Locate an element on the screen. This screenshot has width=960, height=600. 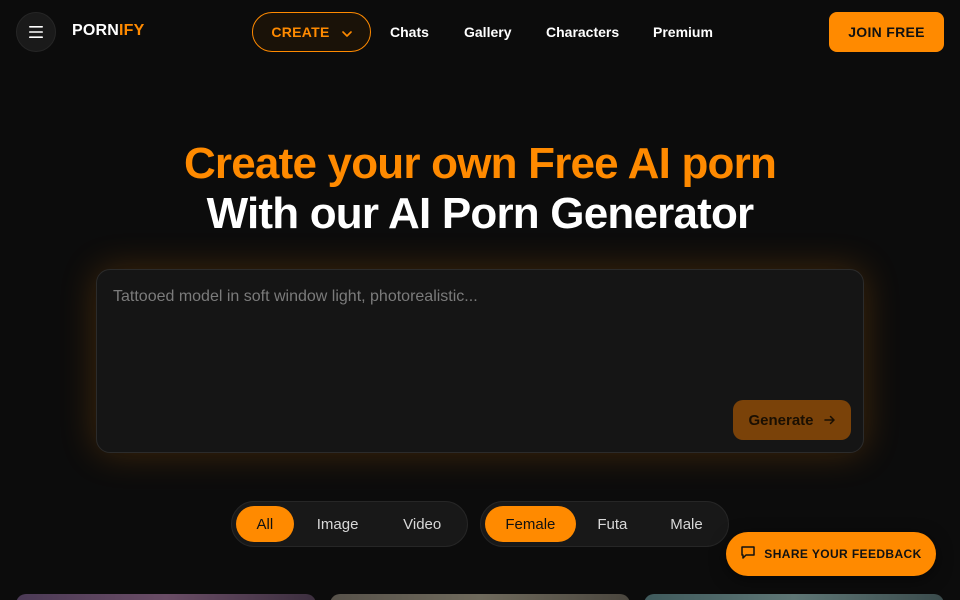
generate-button: Generate is located at coordinates (792, 420).